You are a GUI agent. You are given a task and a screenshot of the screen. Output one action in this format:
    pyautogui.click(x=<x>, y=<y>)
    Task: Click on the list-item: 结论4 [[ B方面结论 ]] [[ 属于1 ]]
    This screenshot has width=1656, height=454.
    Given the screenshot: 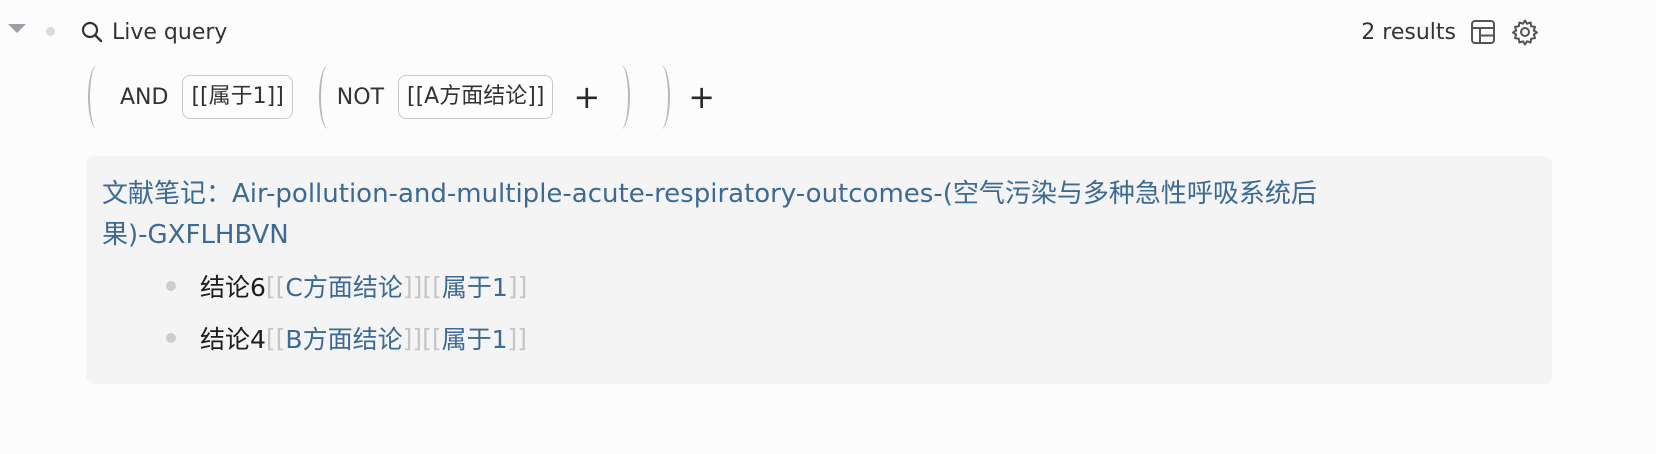 What is the action you would take?
    pyautogui.click(x=819, y=338)
    